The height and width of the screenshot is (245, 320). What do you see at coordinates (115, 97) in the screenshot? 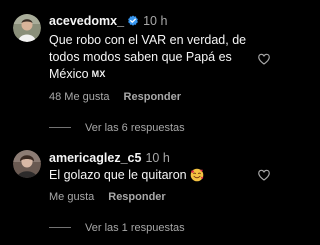
I see `comment-meta: 48 Me gusta Responder` at bounding box center [115, 97].